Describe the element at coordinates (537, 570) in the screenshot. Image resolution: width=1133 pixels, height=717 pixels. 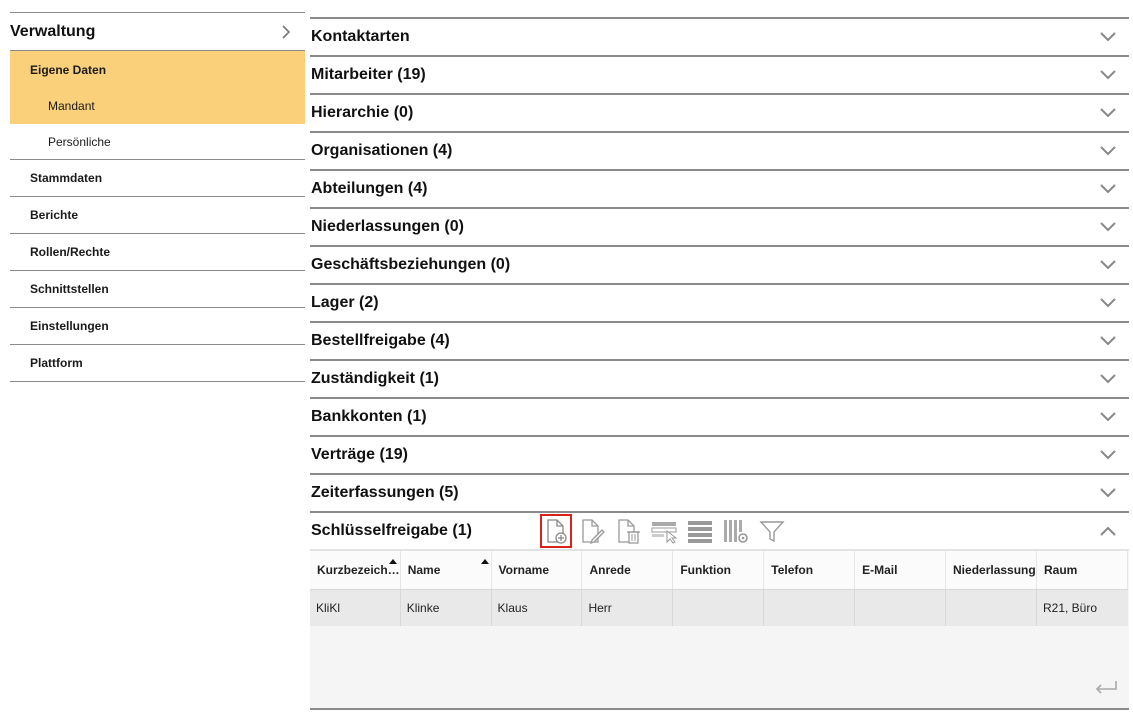
I see `column-header-vorname: Vorname` at that location.